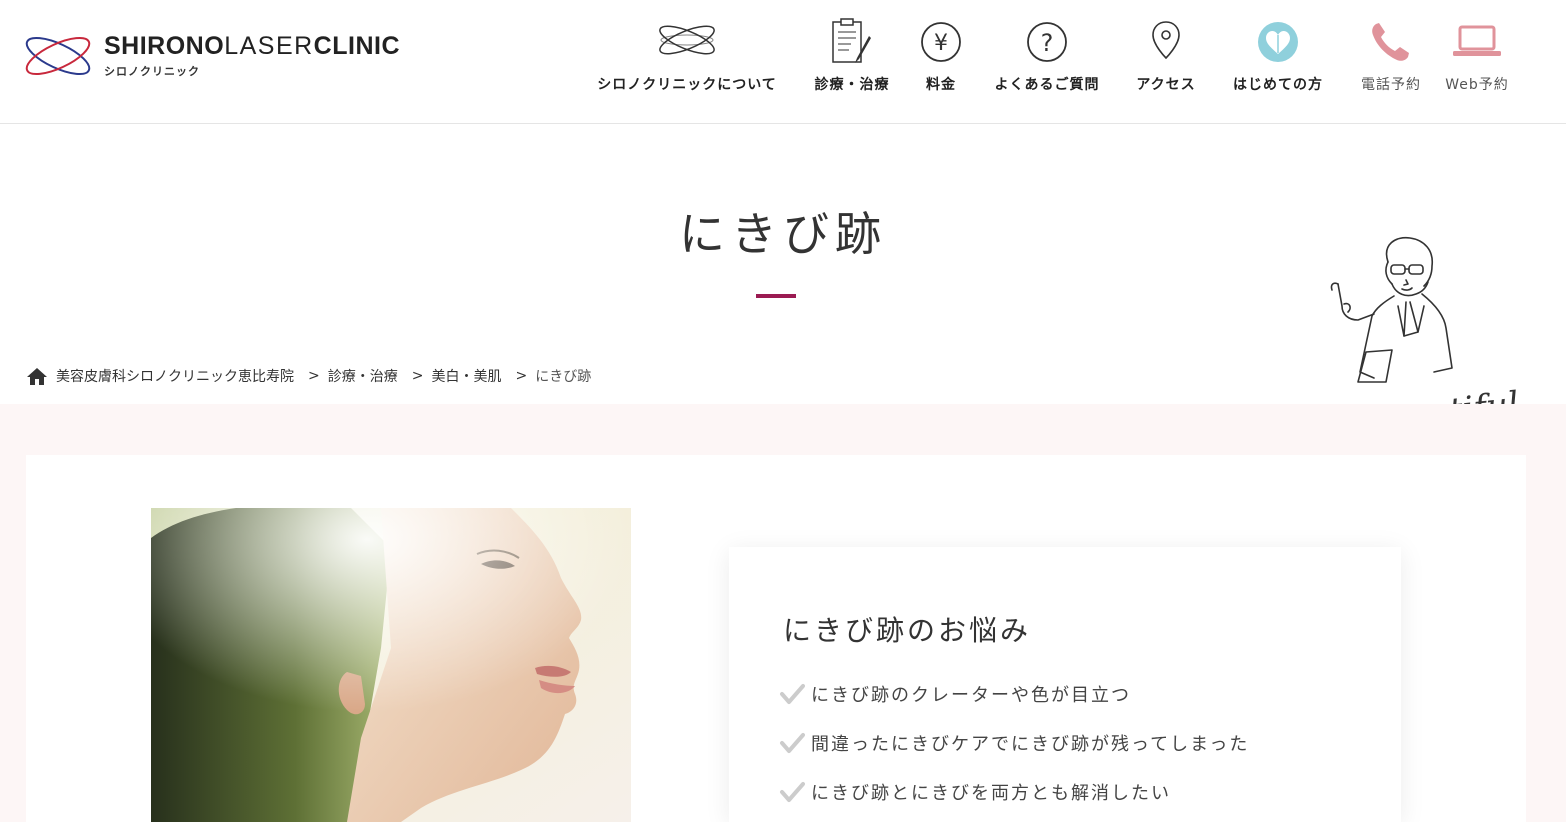  I want to click on nav-label: はじめての方, so click(1278, 85).